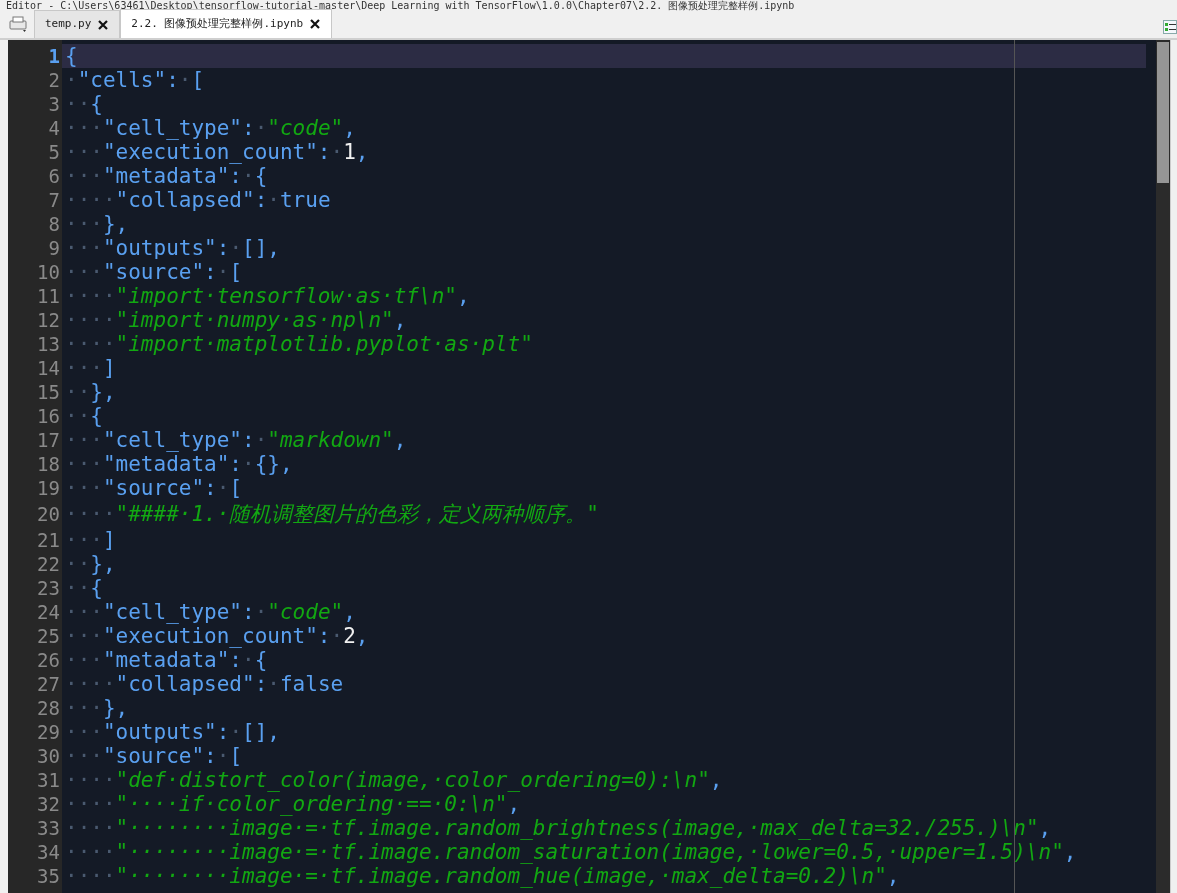  I want to click on code-line: ····"import·numpy·as·np\n",, so click(236, 320).